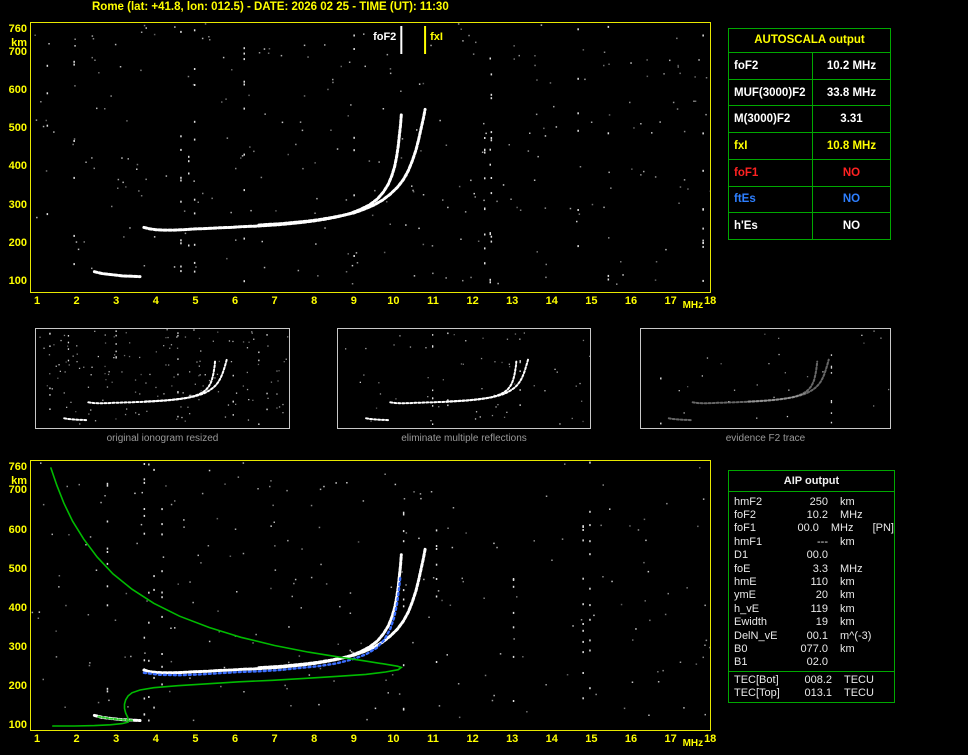 The image size is (968, 755). Describe the element at coordinates (693, 305) in the screenshot. I see `x-axis-unit: MHz` at that location.